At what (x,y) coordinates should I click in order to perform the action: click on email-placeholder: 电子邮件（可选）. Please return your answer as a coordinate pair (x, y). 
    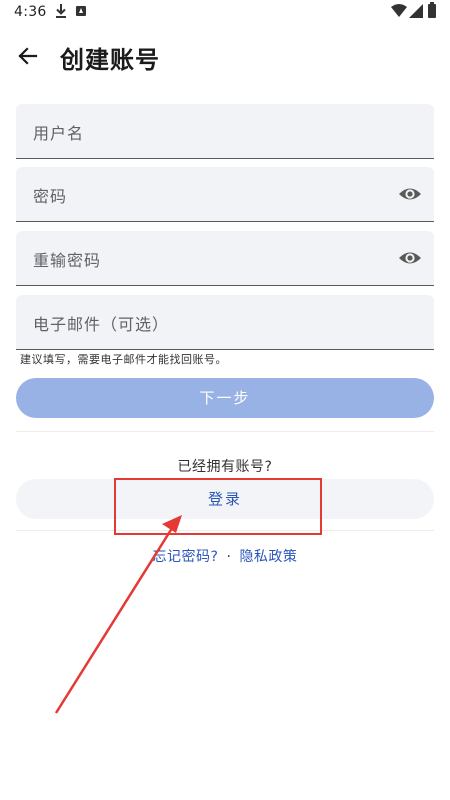
    Looking at the image, I should click on (101, 324).